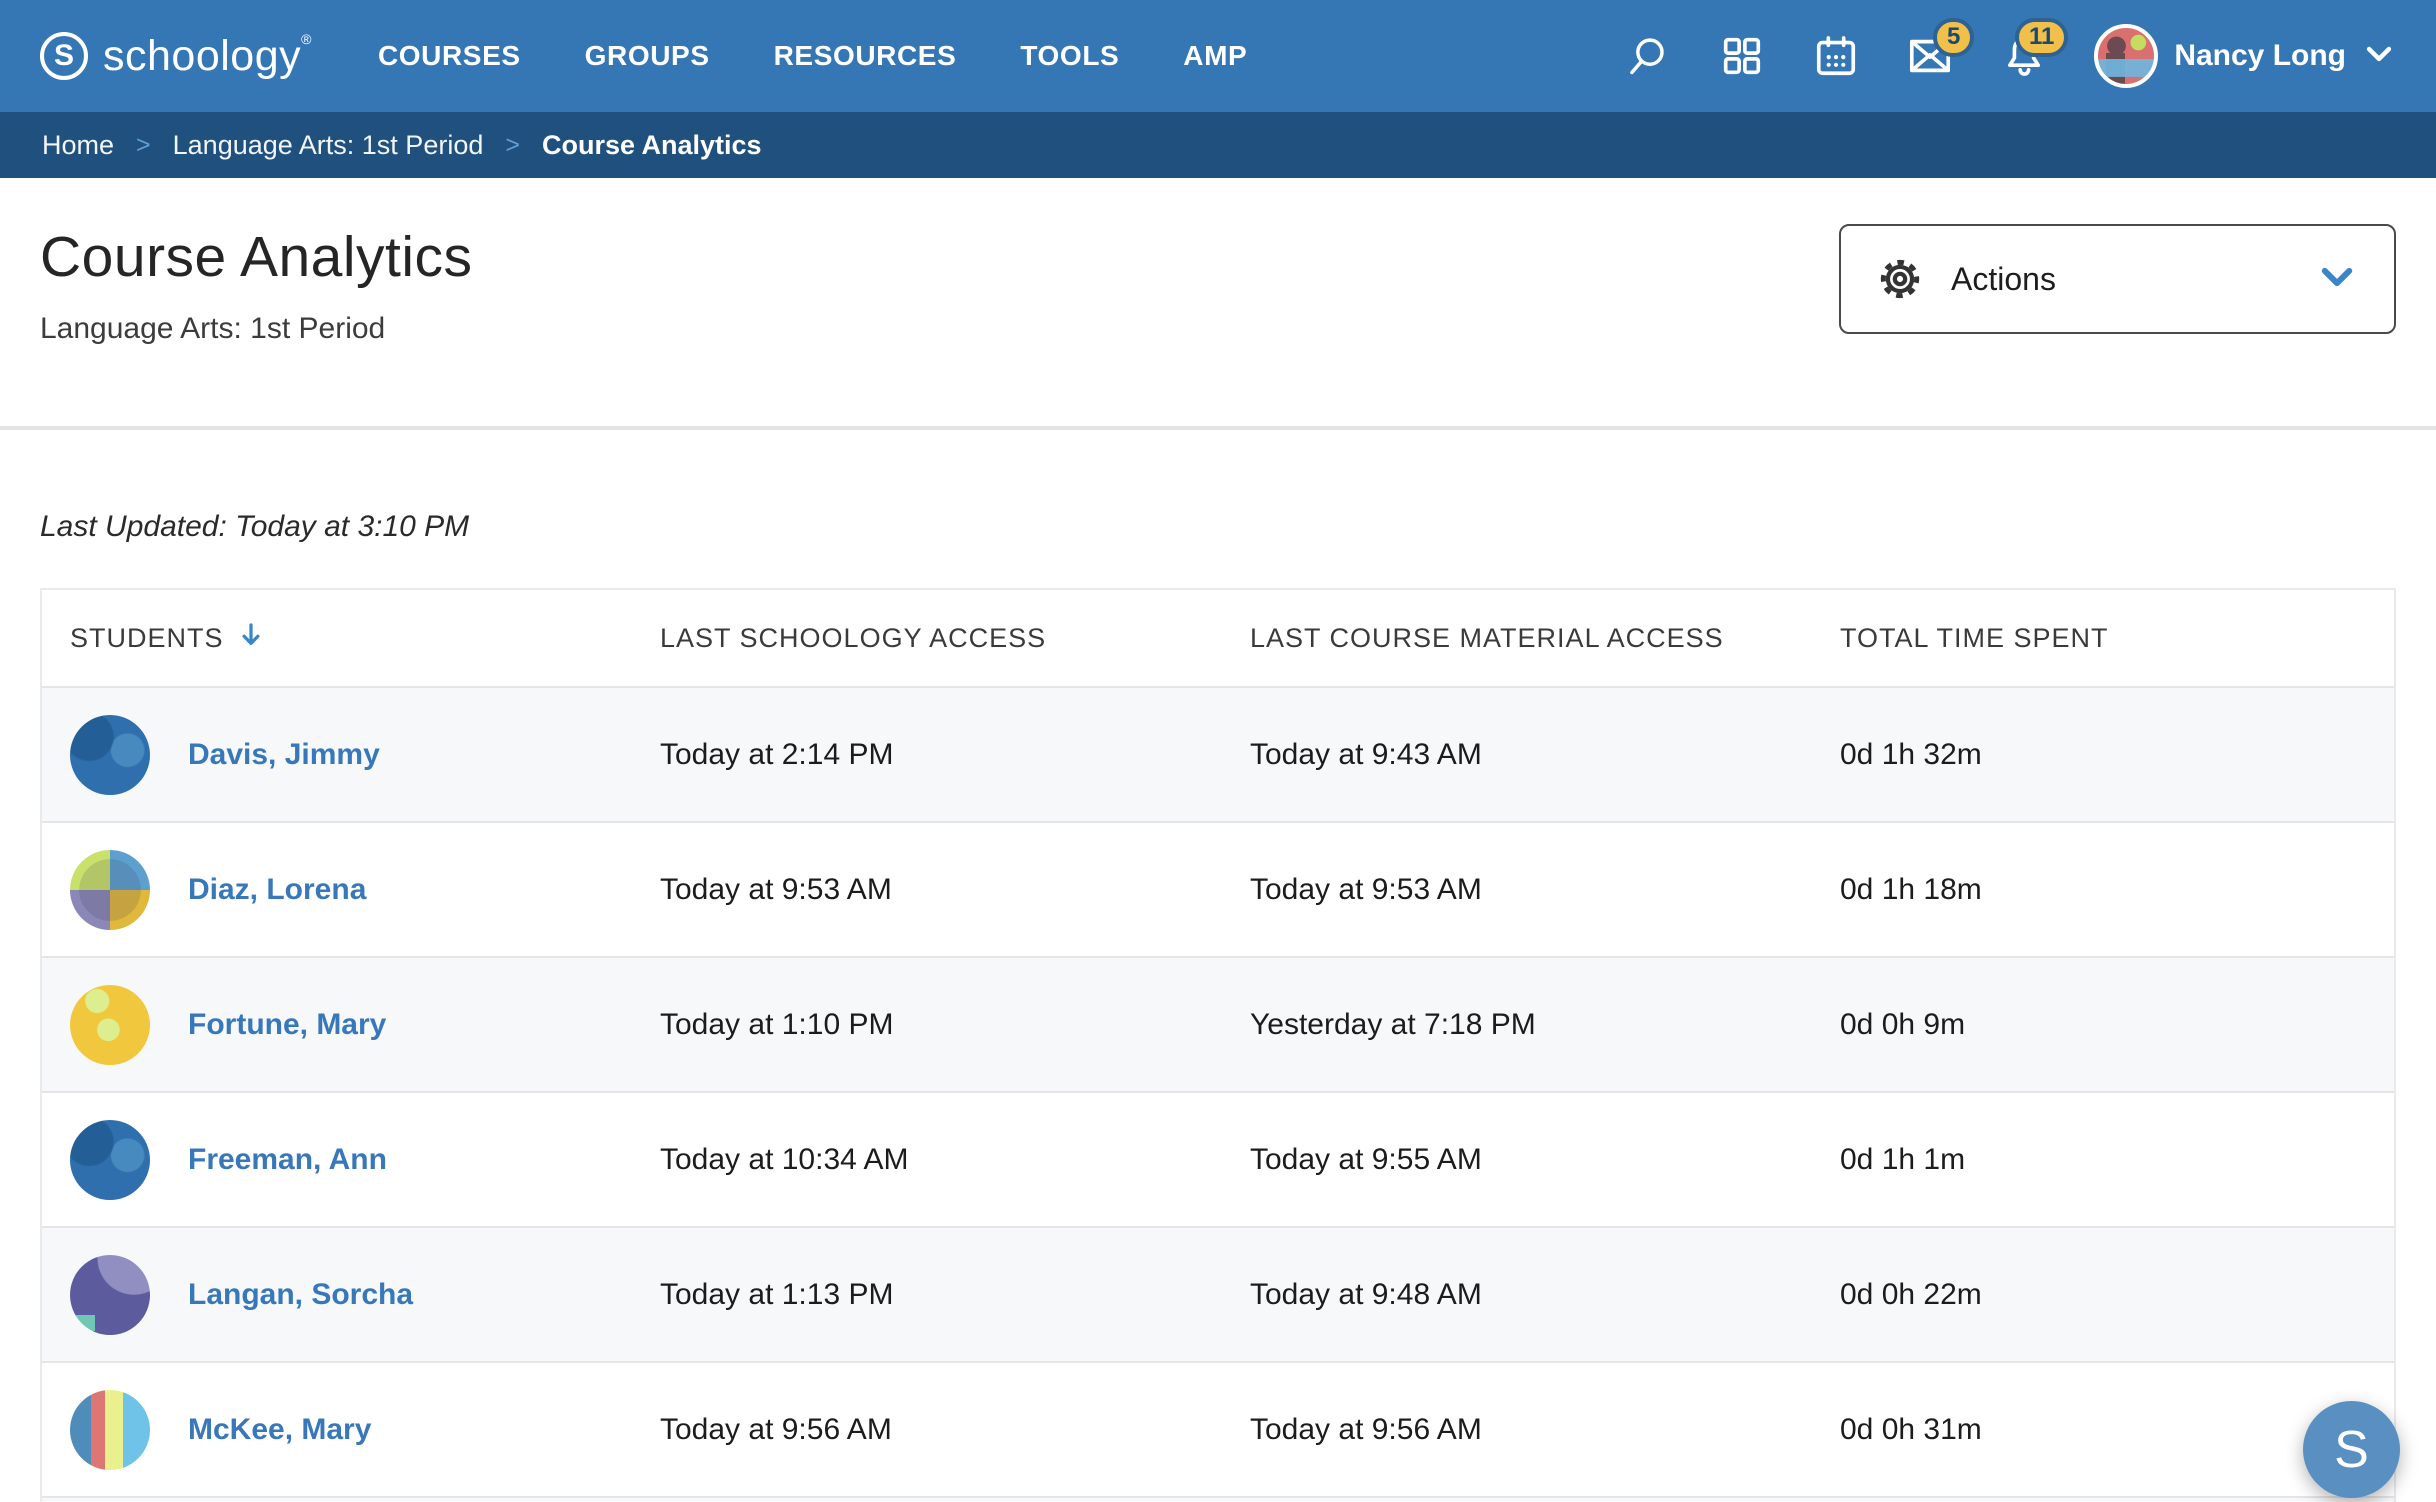 This screenshot has height=1502, width=2436. Describe the element at coordinates (287, 1160) in the screenshot. I see `student-name-link: Freeman, Ann` at that location.